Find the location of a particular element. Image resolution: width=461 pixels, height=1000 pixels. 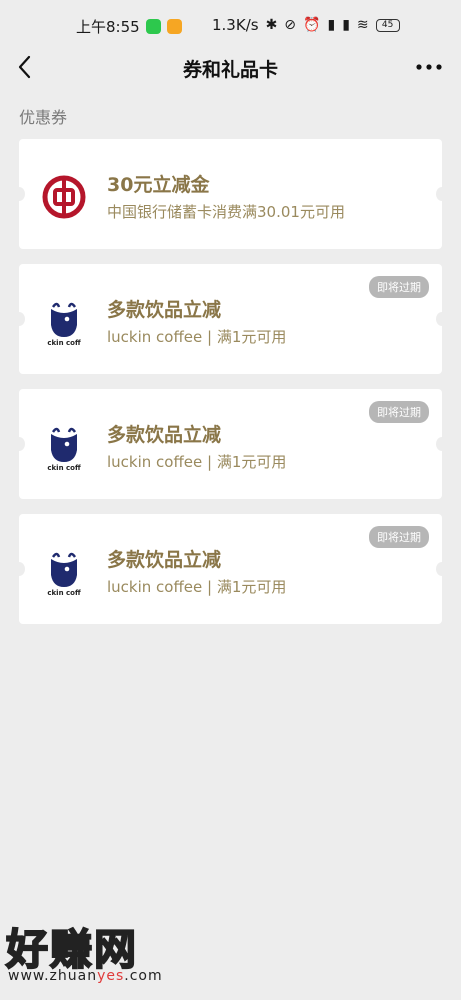

status-bar: 上午8:55 1.3K/s ✱ ⊘ ⏰ ▮ ▮ ≋ 45 is located at coordinates (230, 26).